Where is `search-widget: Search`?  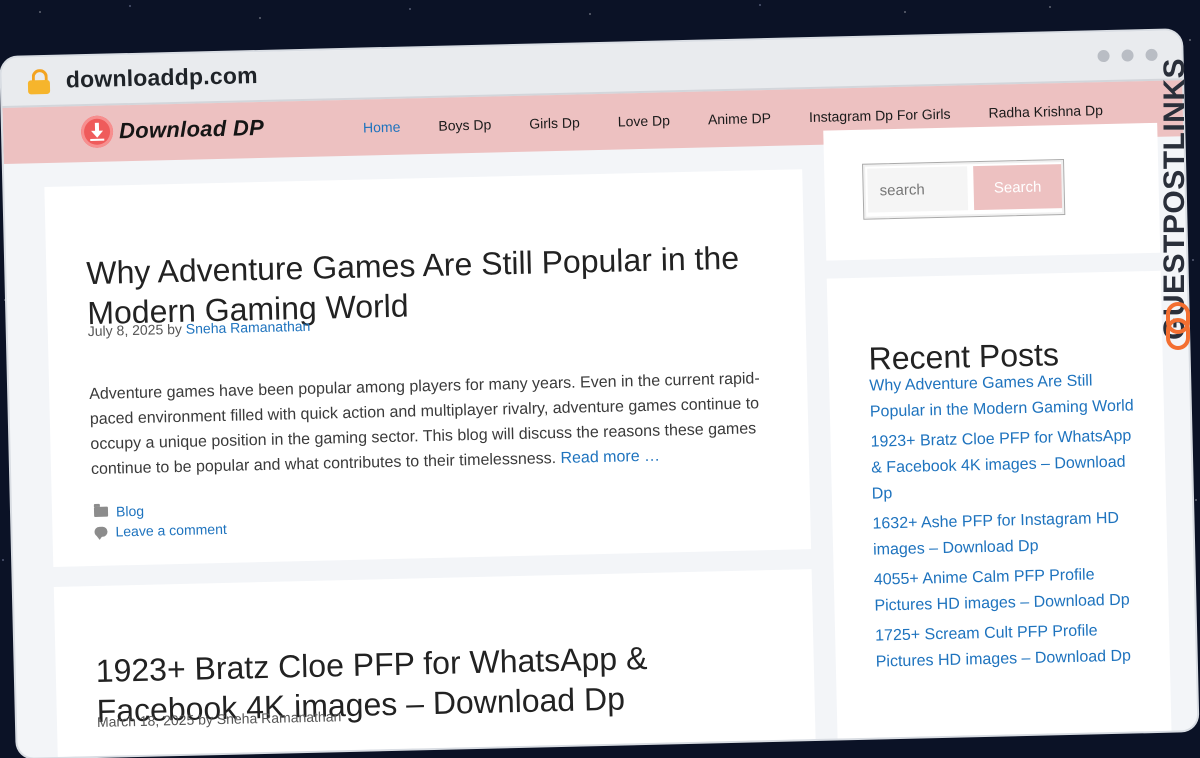 search-widget: Search is located at coordinates (992, 191).